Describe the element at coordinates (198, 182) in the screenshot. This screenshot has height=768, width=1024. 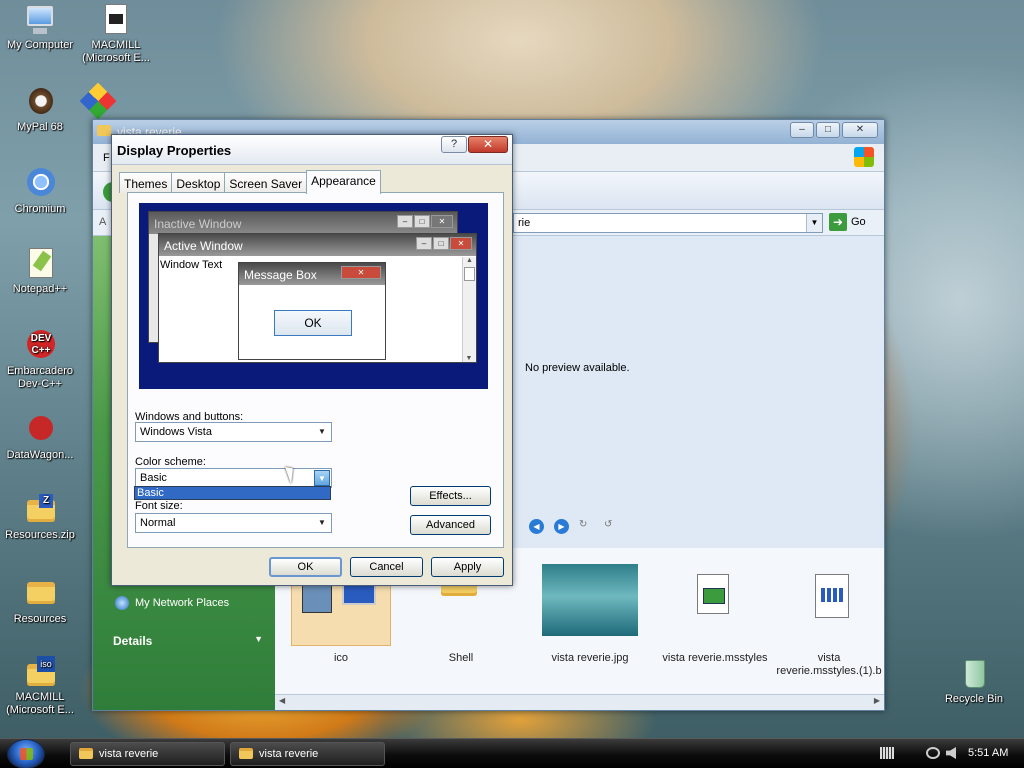
I see `tab-desktop: Desktop` at that location.